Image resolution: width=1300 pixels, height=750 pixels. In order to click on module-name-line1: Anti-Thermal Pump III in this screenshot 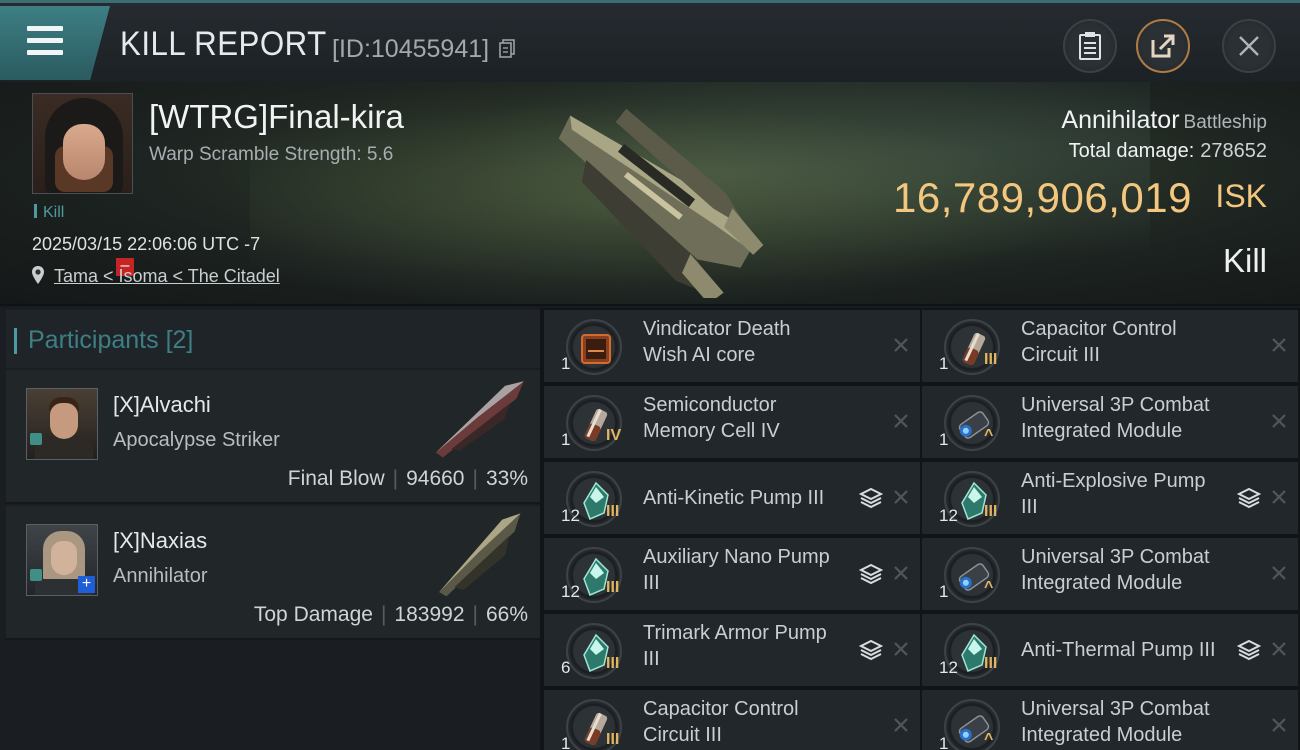, I will do `click(1118, 650)`.